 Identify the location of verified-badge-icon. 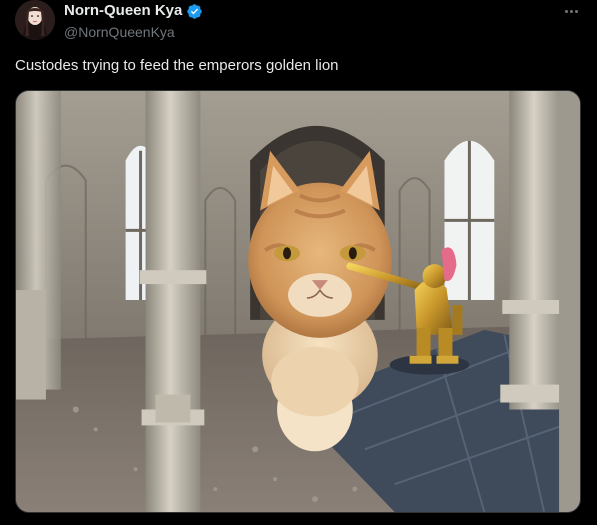
(194, 11).